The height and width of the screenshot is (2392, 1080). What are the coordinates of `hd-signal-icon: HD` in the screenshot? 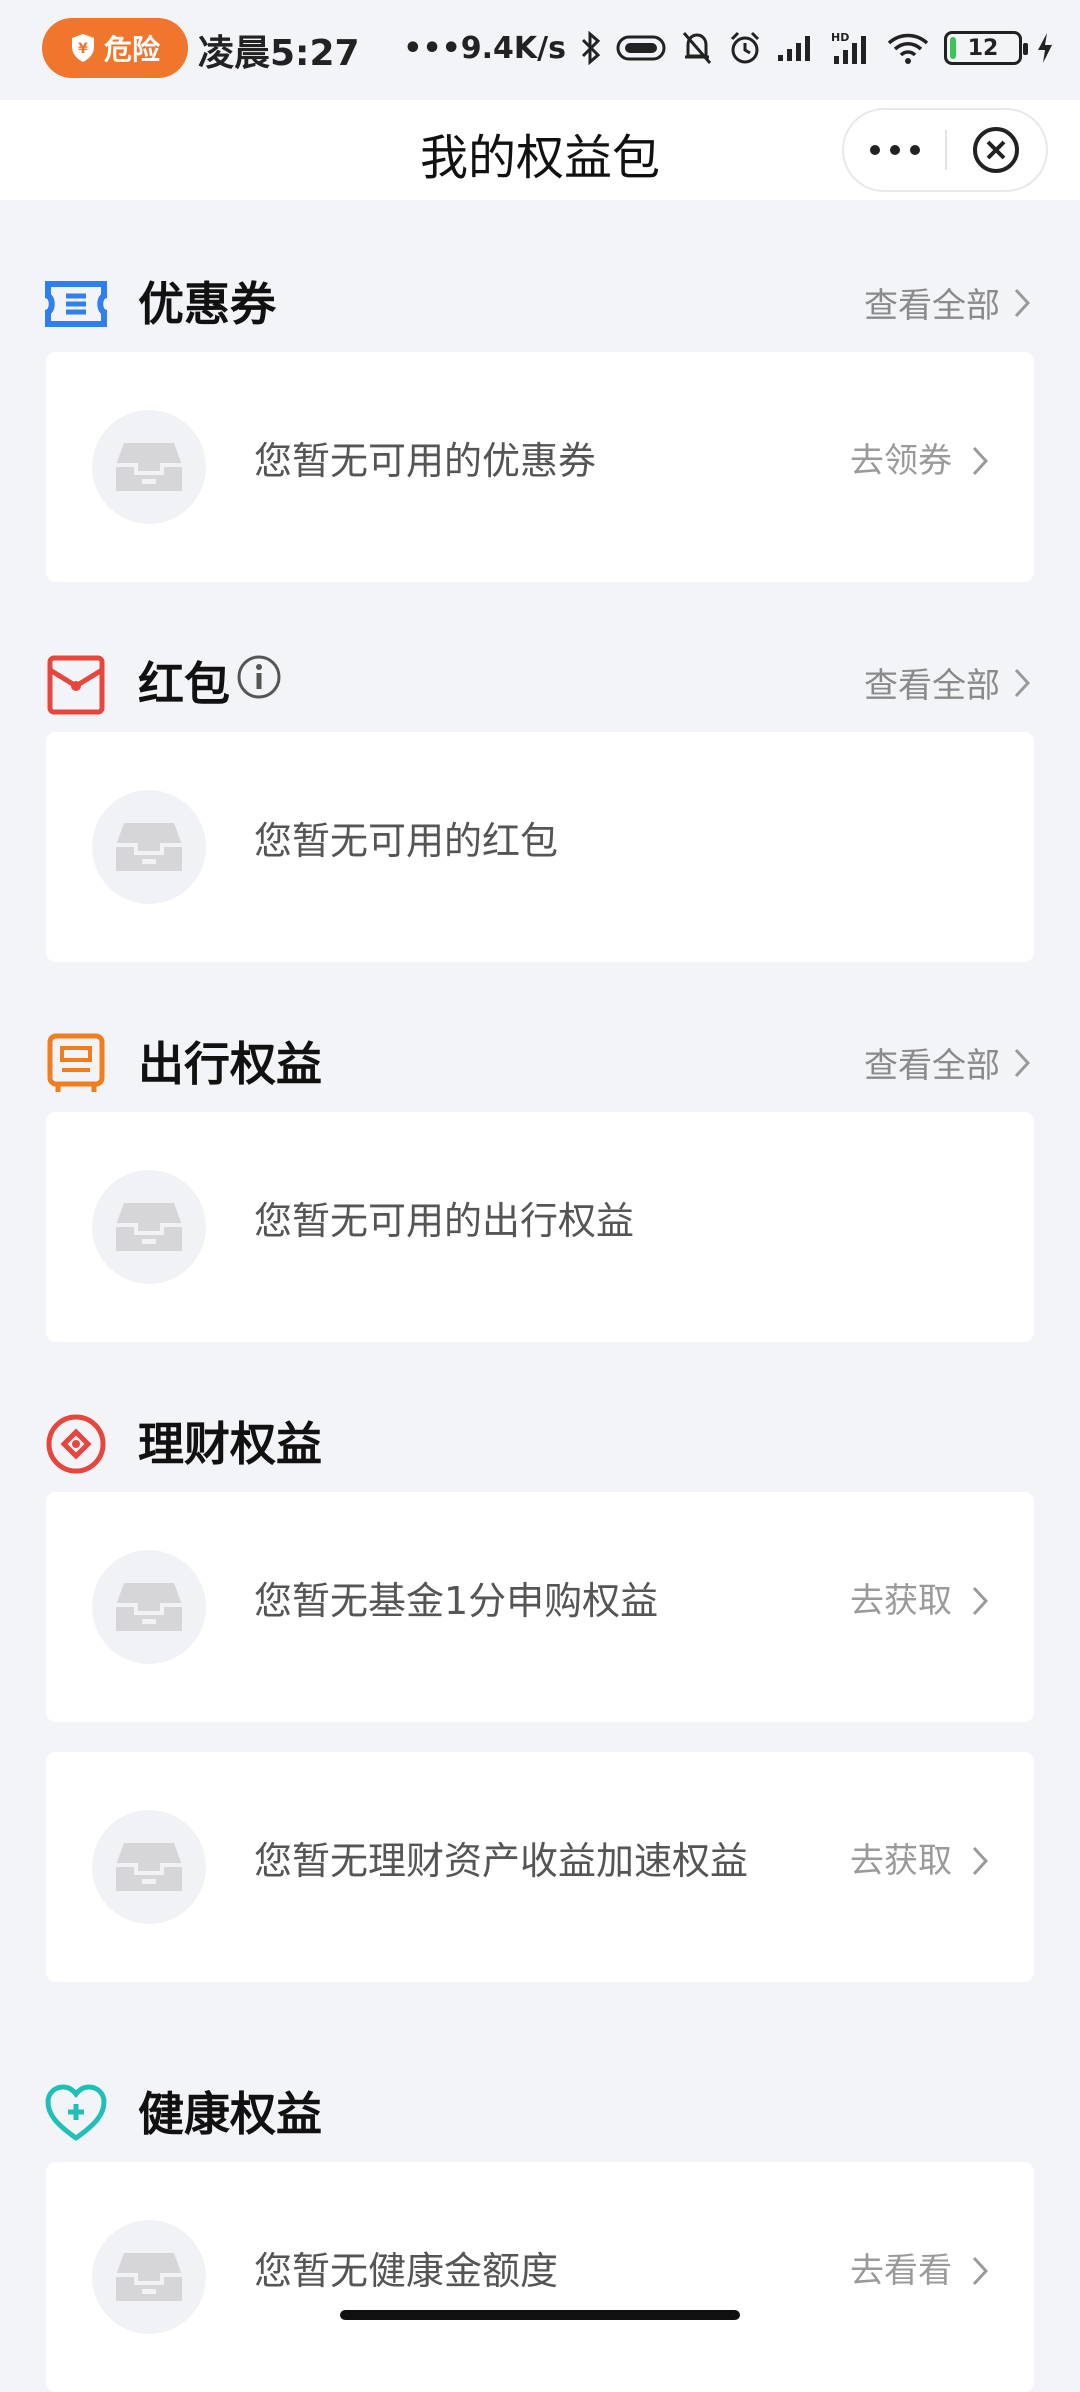 It's located at (848, 47).